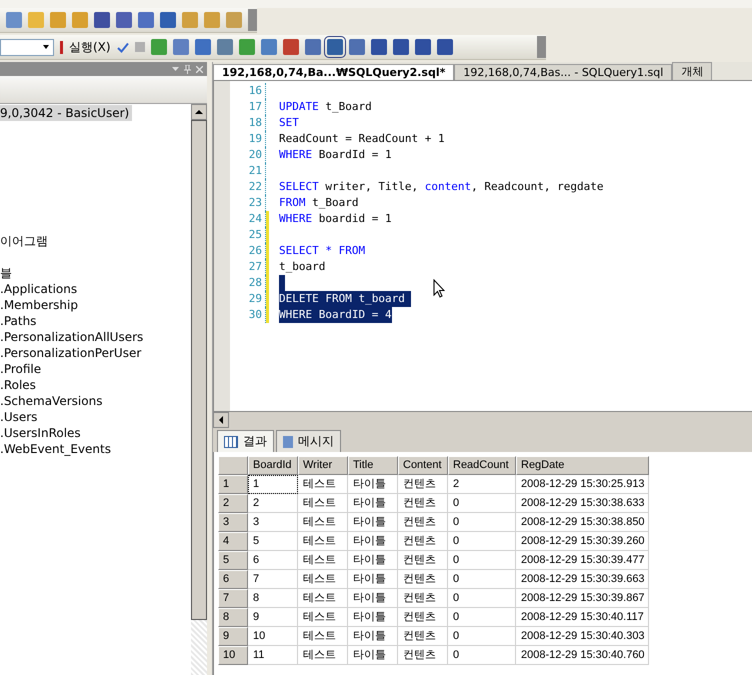 The image size is (752, 675). What do you see at coordinates (582, 465) in the screenshot?
I see `column-header: RegDate` at bounding box center [582, 465].